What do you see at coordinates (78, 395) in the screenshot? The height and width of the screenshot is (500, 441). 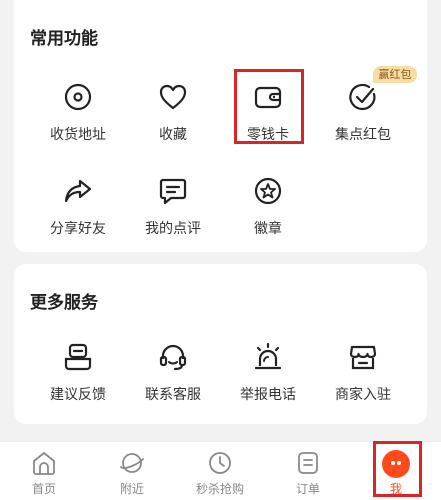 I see `feedback-label: 建议反馈` at bounding box center [78, 395].